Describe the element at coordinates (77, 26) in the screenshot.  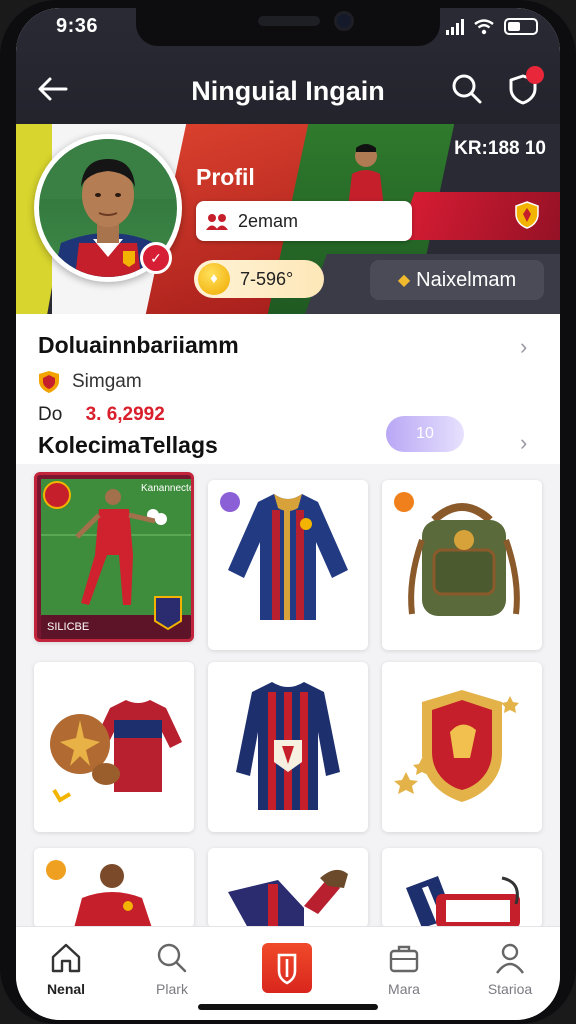
I see `status-time: 9:36` at that location.